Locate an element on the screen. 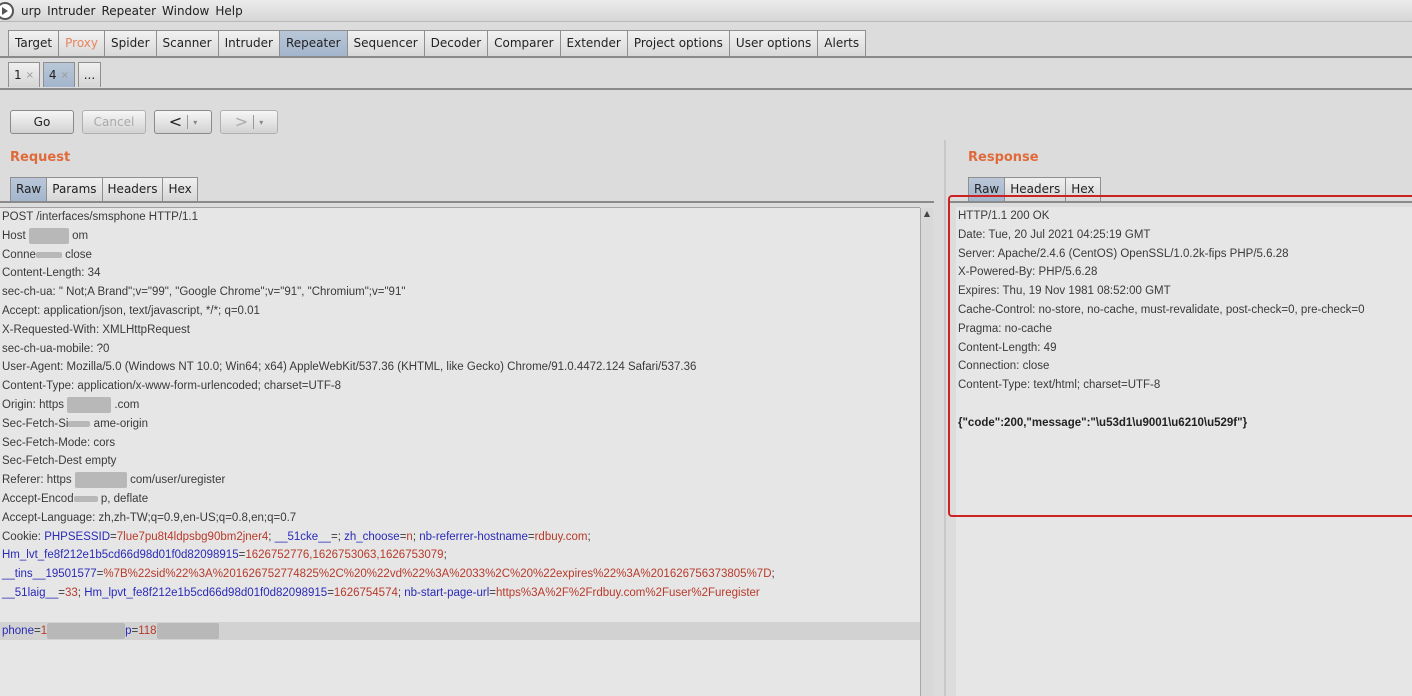 This screenshot has height=696, width=1412. forward-button: > ▾ is located at coordinates (249, 122).